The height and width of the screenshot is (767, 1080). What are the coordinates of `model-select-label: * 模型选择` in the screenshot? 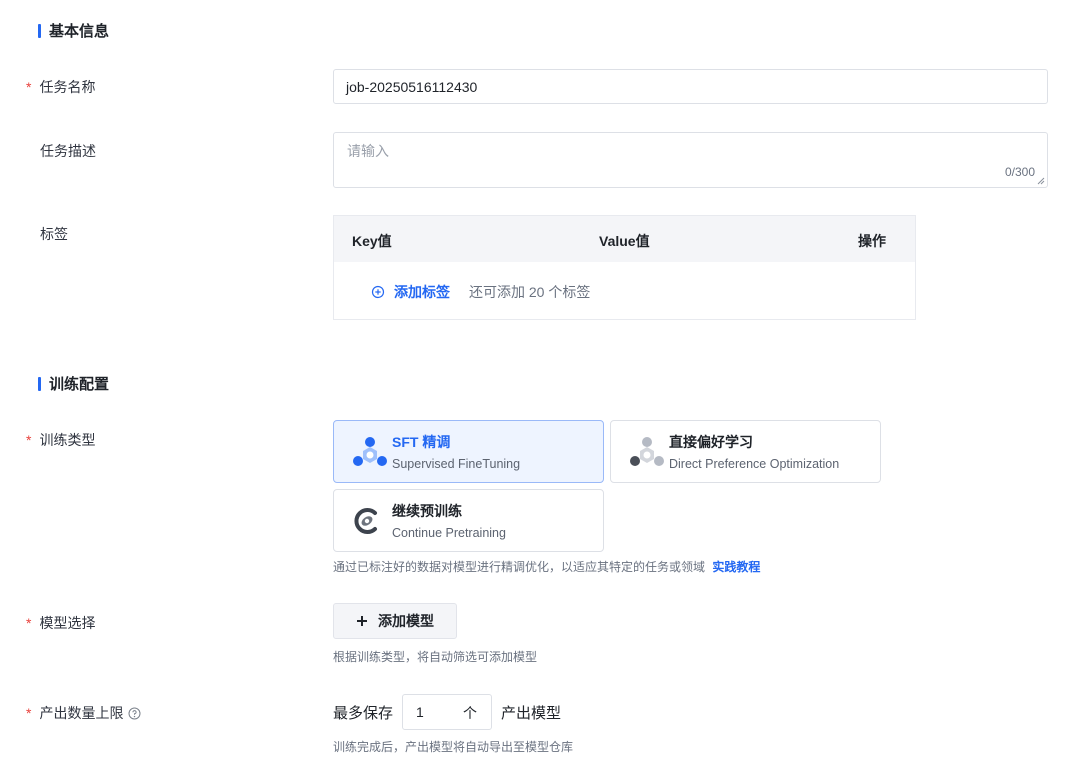 It's located at (60, 623).